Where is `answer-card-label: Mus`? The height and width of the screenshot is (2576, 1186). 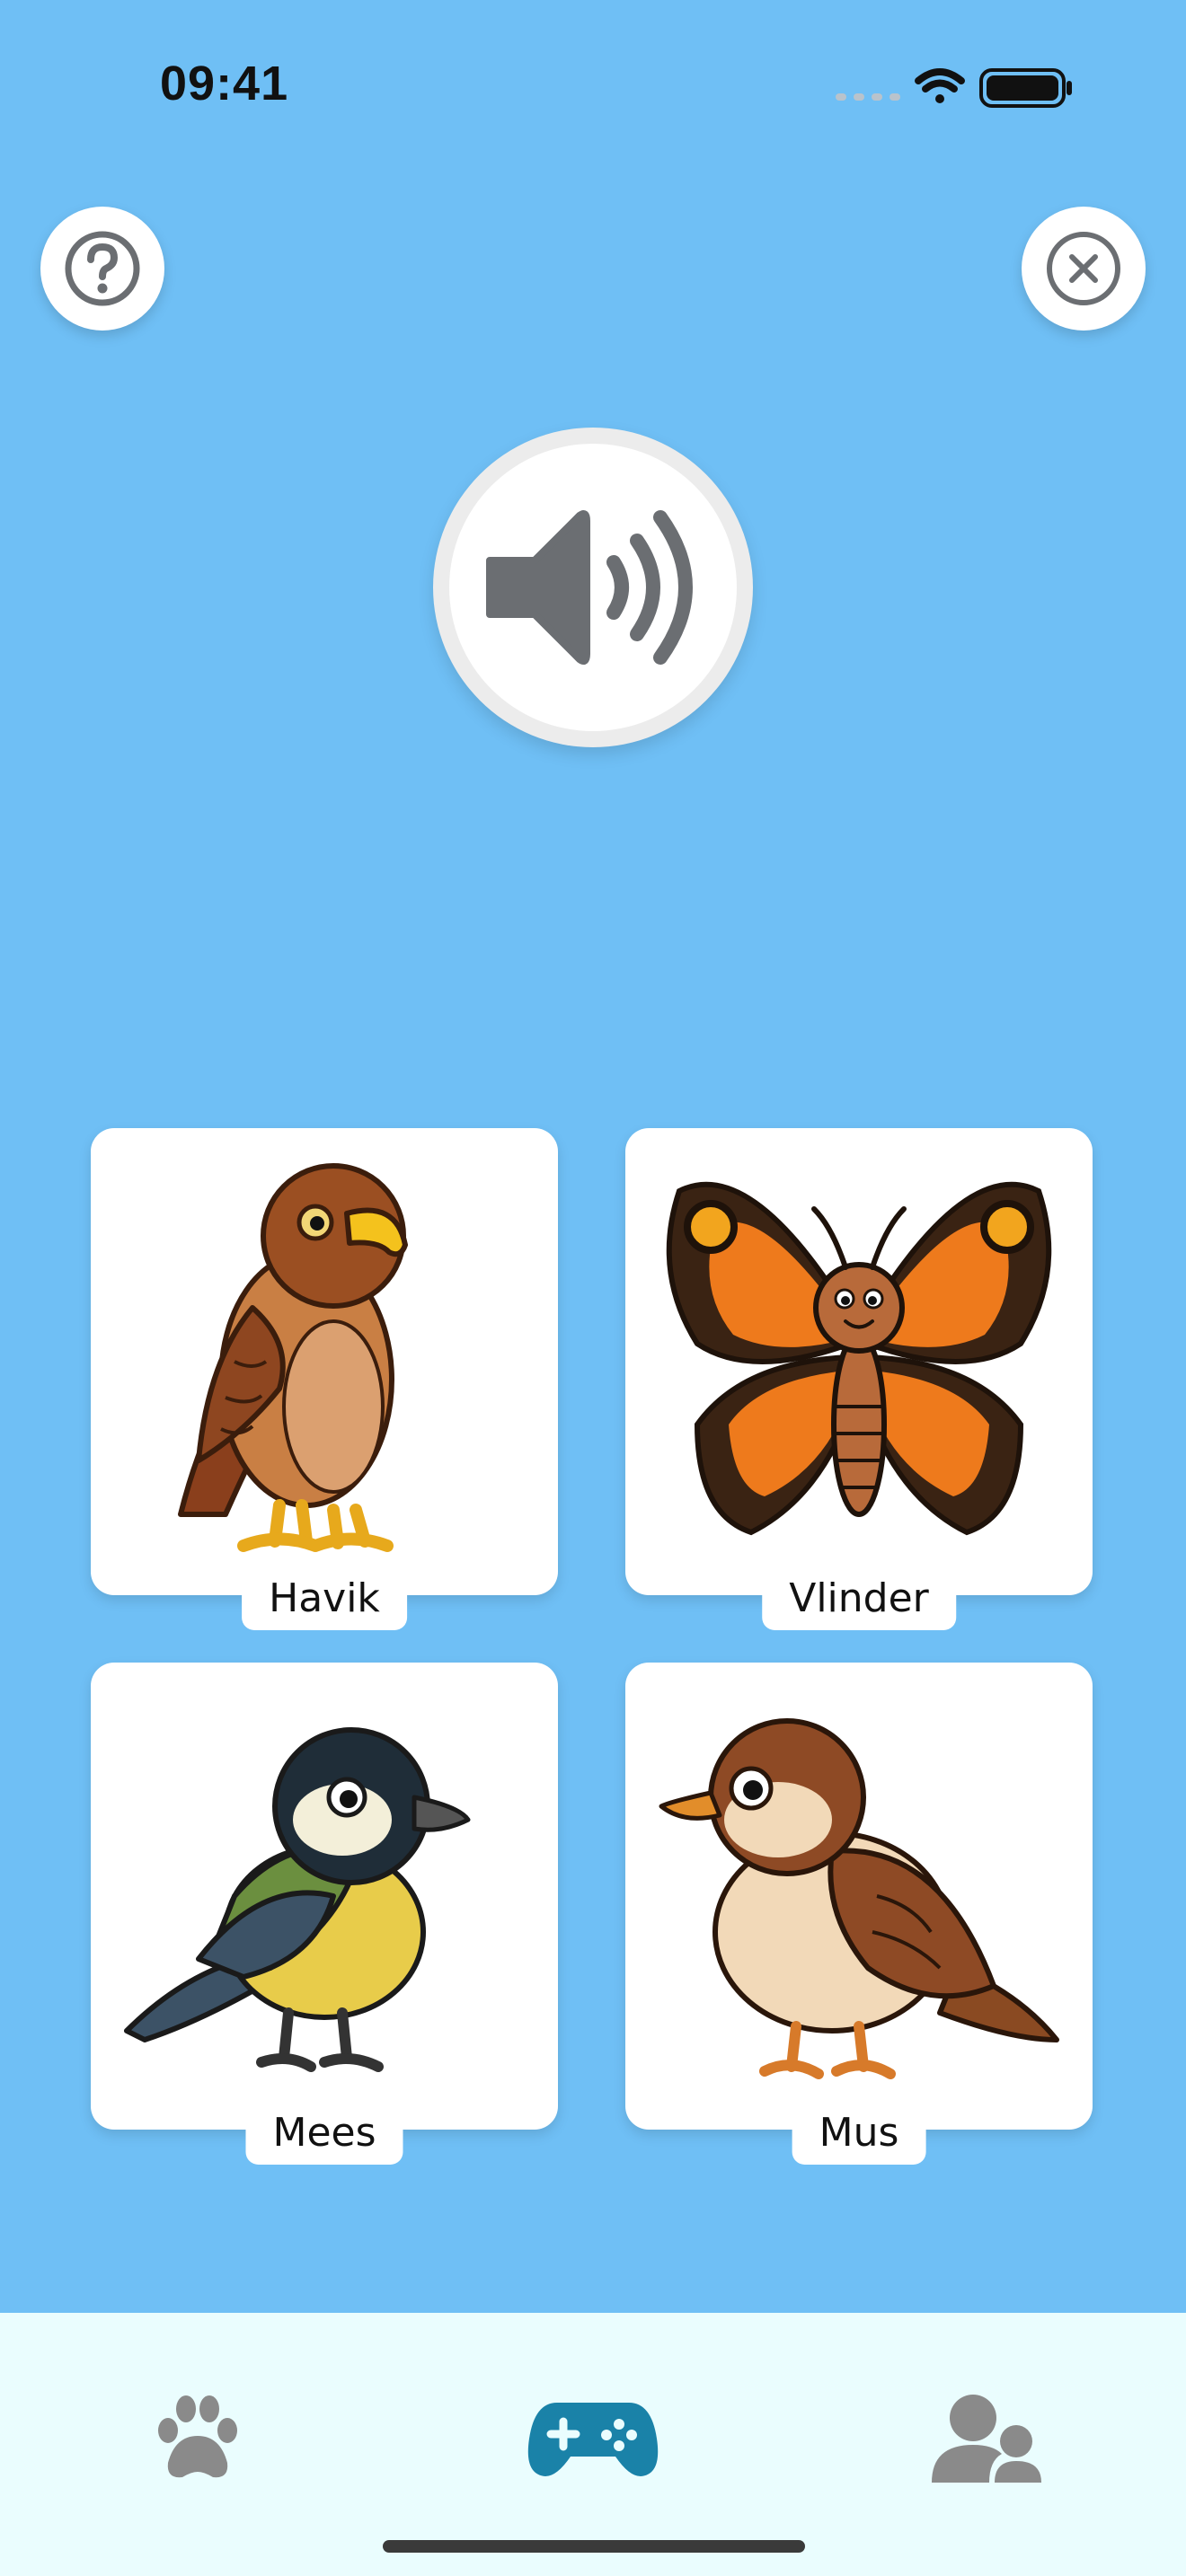
answer-card-label: Mus is located at coordinates (859, 2134).